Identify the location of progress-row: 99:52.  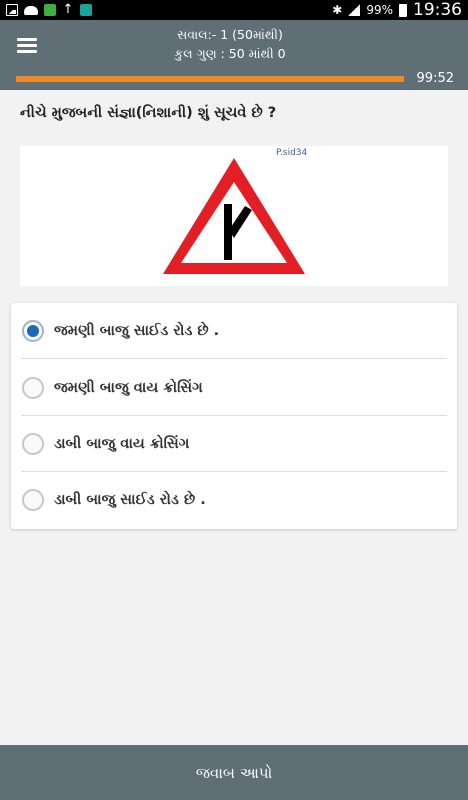
(234, 79).